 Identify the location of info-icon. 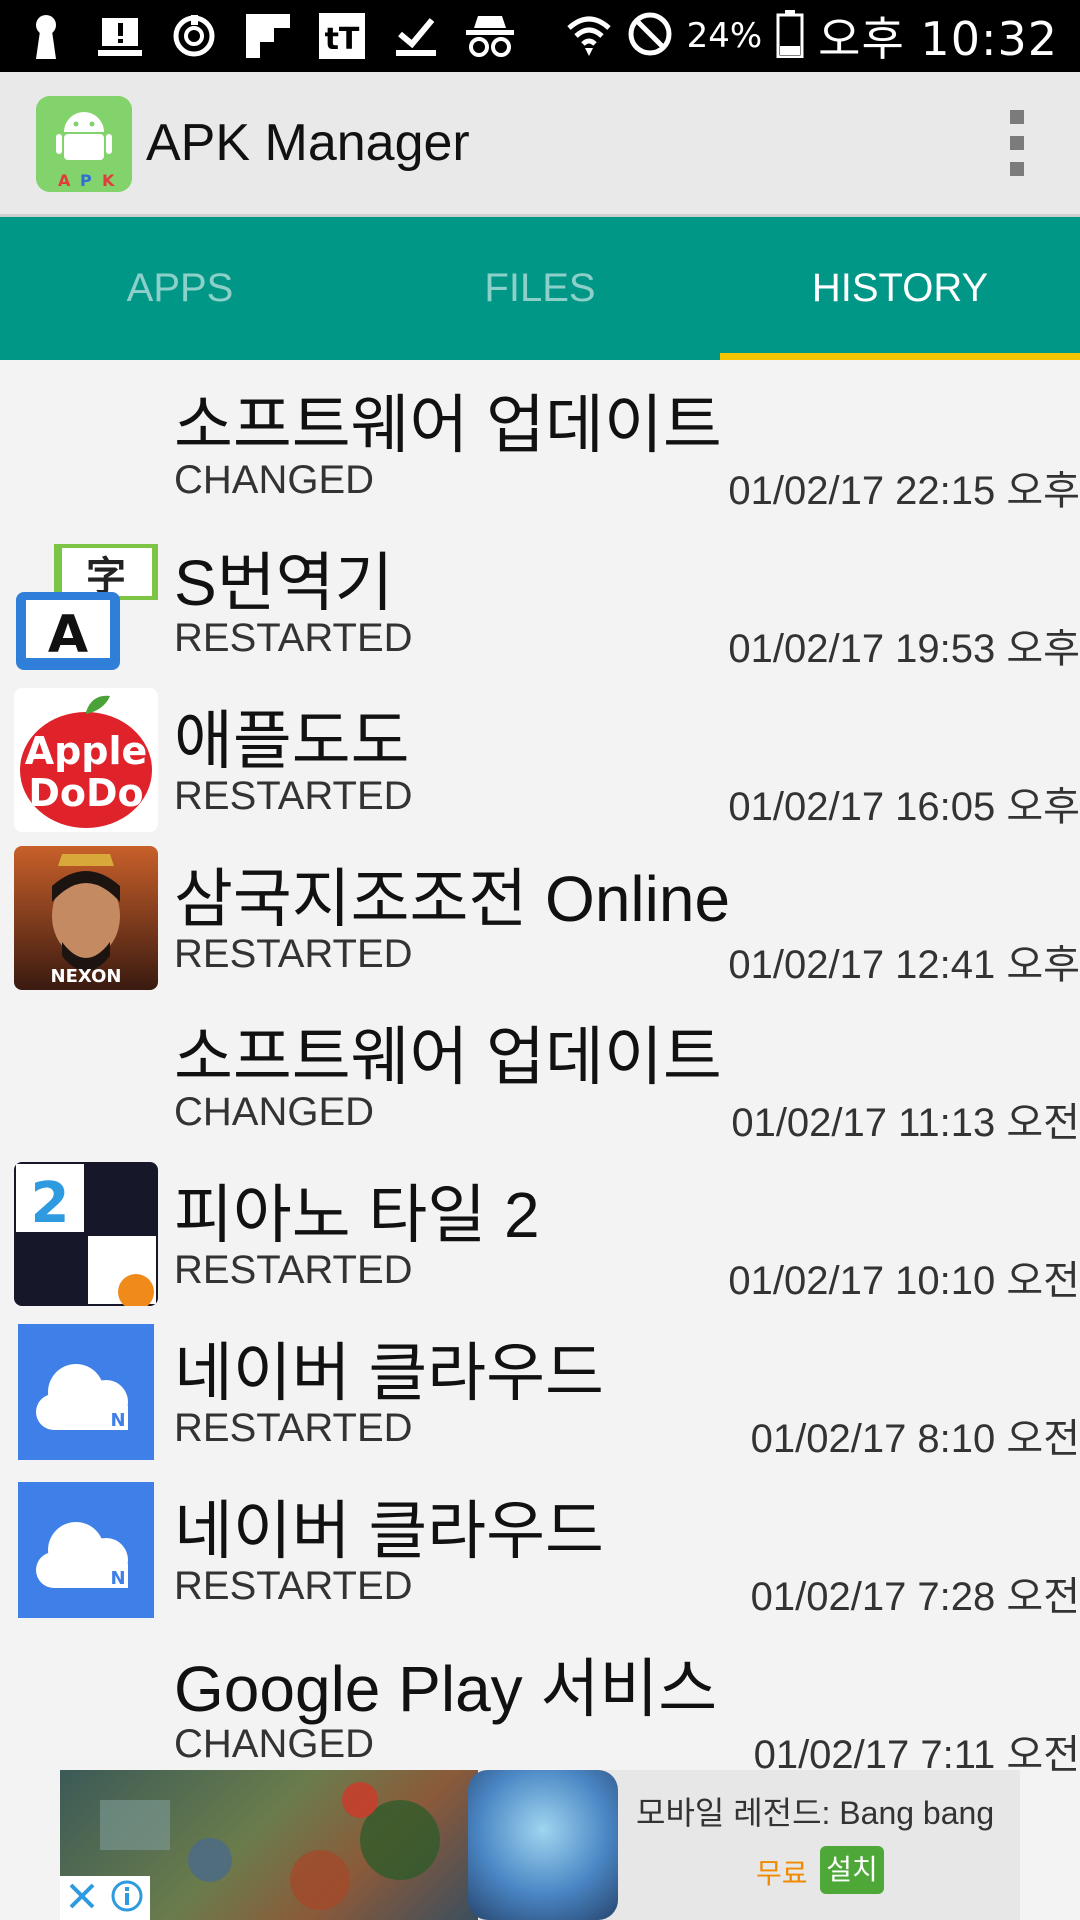
(127, 1898).